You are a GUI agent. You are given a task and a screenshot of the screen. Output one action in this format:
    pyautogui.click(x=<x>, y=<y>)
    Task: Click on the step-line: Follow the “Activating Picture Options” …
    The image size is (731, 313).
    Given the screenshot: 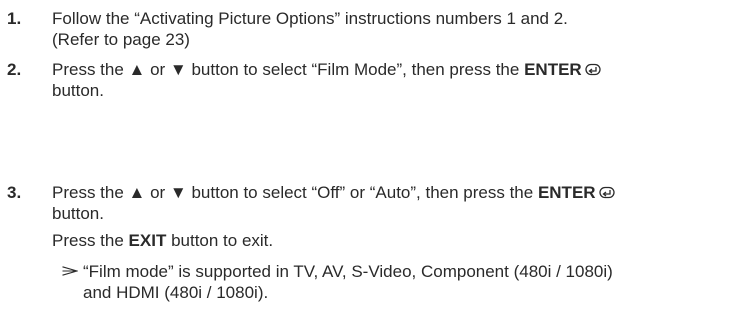 What is the action you would take?
    pyautogui.click(x=310, y=18)
    